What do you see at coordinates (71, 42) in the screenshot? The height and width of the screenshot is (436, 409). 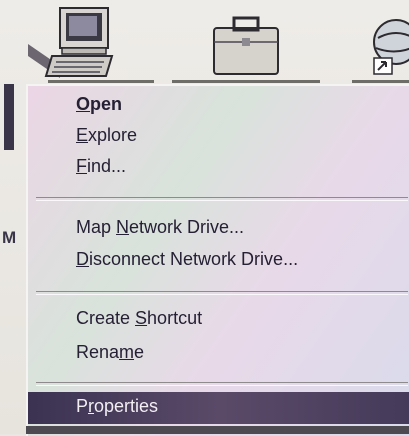 I see `computer-icon` at bounding box center [71, 42].